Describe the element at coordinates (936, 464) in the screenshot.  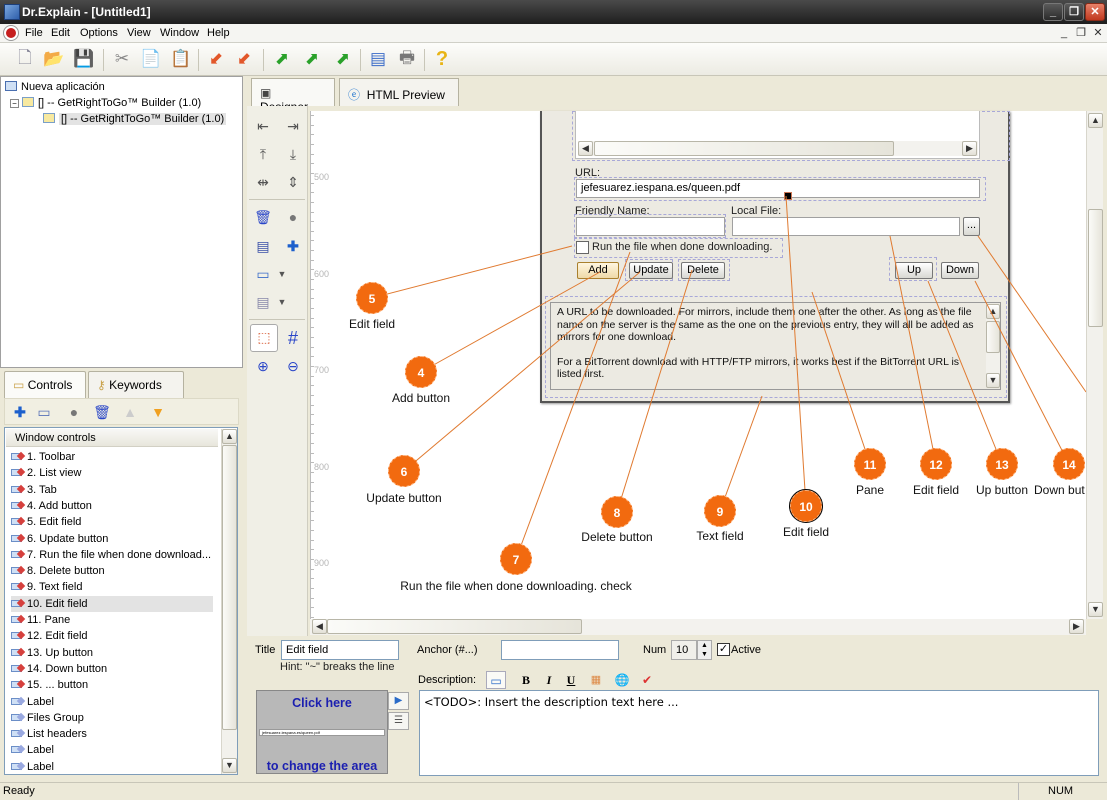
I see `callout-marker: 12` at that location.